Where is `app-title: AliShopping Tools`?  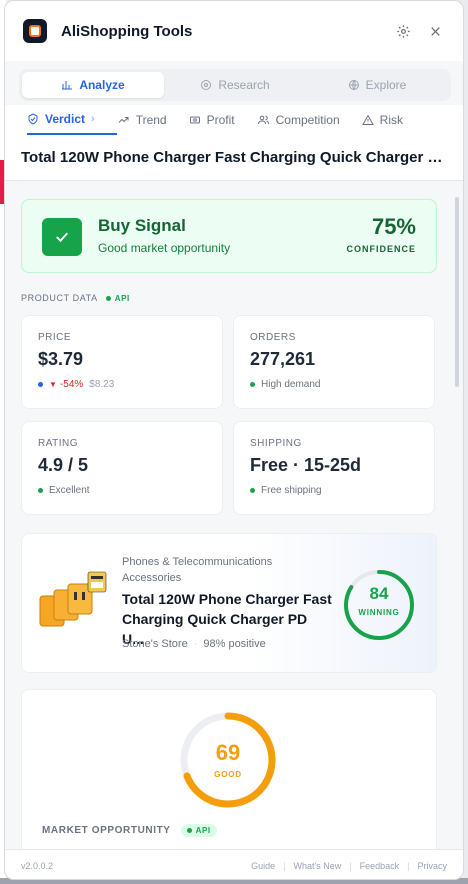
app-title: AliShopping Tools is located at coordinates (127, 31).